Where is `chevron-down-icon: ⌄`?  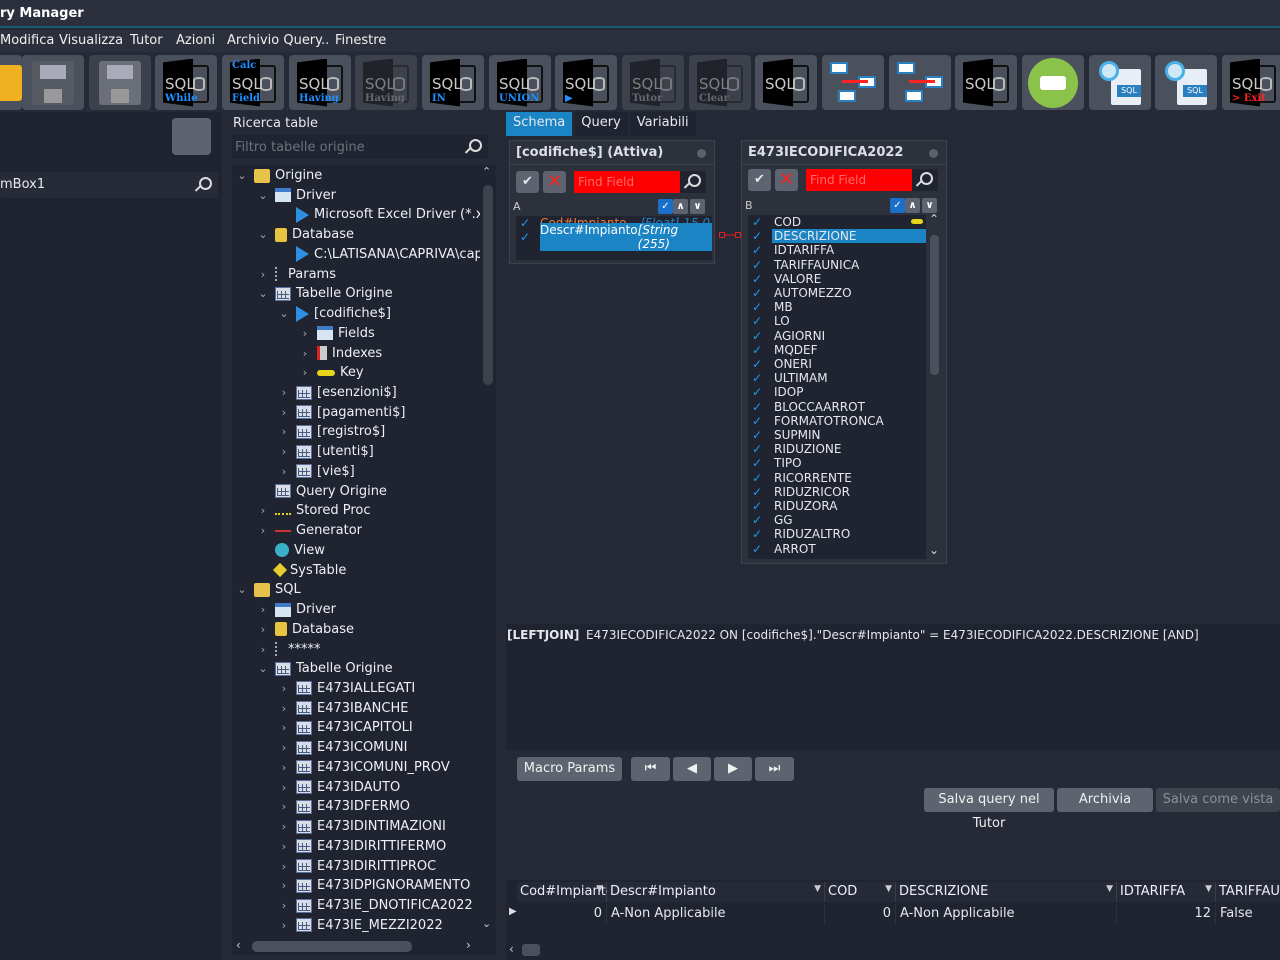
chevron-down-icon: ⌄ is located at coordinates (263, 195).